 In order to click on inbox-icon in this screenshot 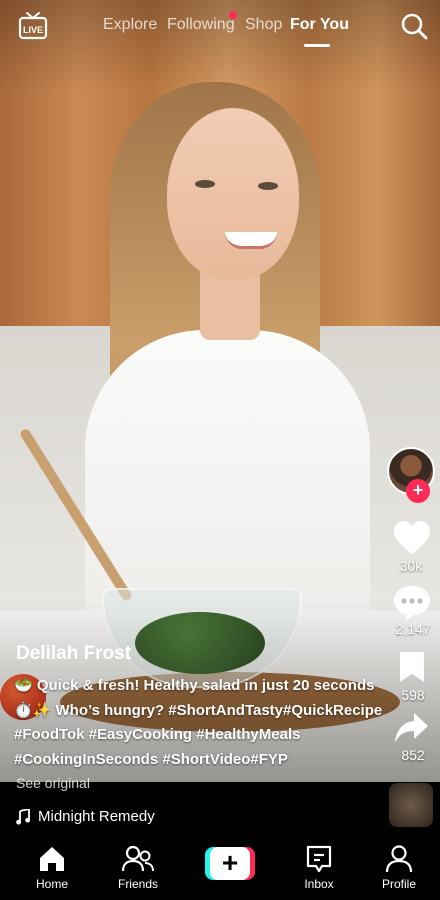, I will do `click(319, 859)`.